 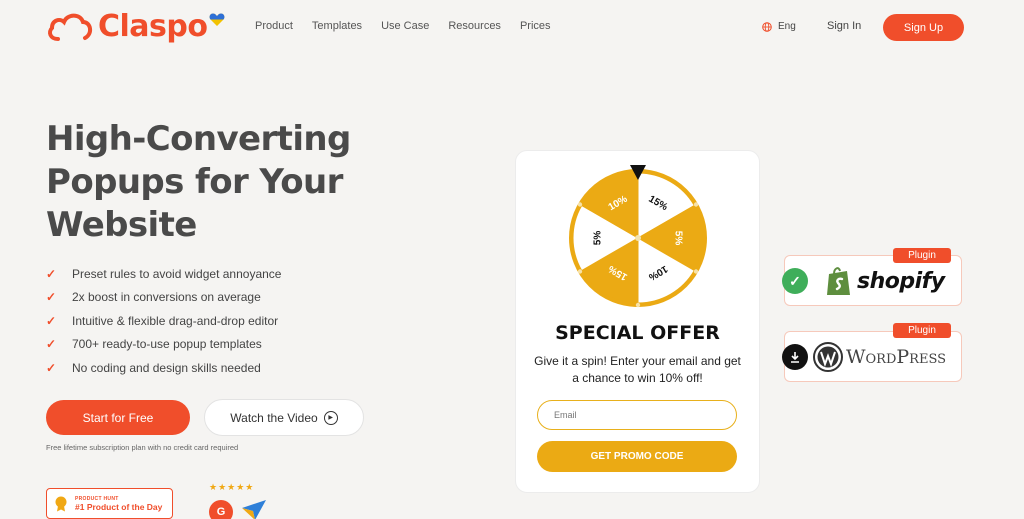 I want to click on watch-video-button: Watch the Video ▶, so click(x=284, y=417).